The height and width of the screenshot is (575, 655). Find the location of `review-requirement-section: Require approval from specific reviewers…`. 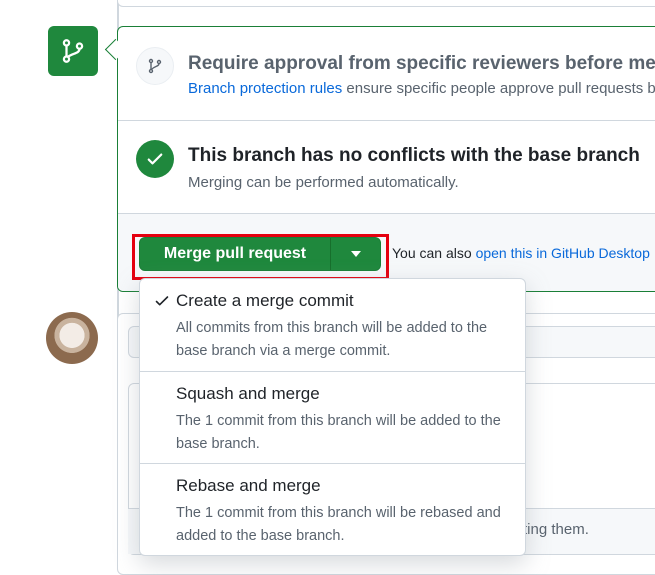

review-requirement-section: Require approval from specific reviewers… is located at coordinates (386, 74).